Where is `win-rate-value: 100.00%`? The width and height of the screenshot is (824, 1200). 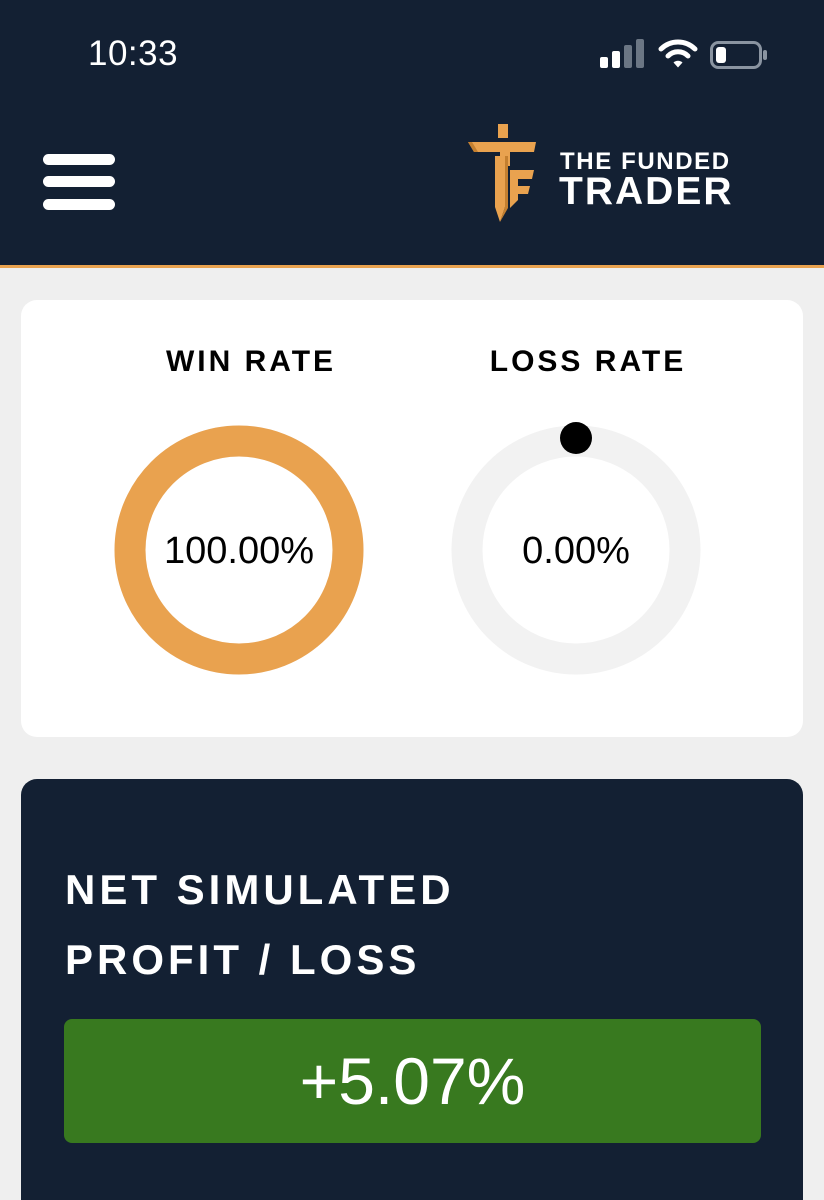 win-rate-value: 100.00% is located at coordinates (238, 551).